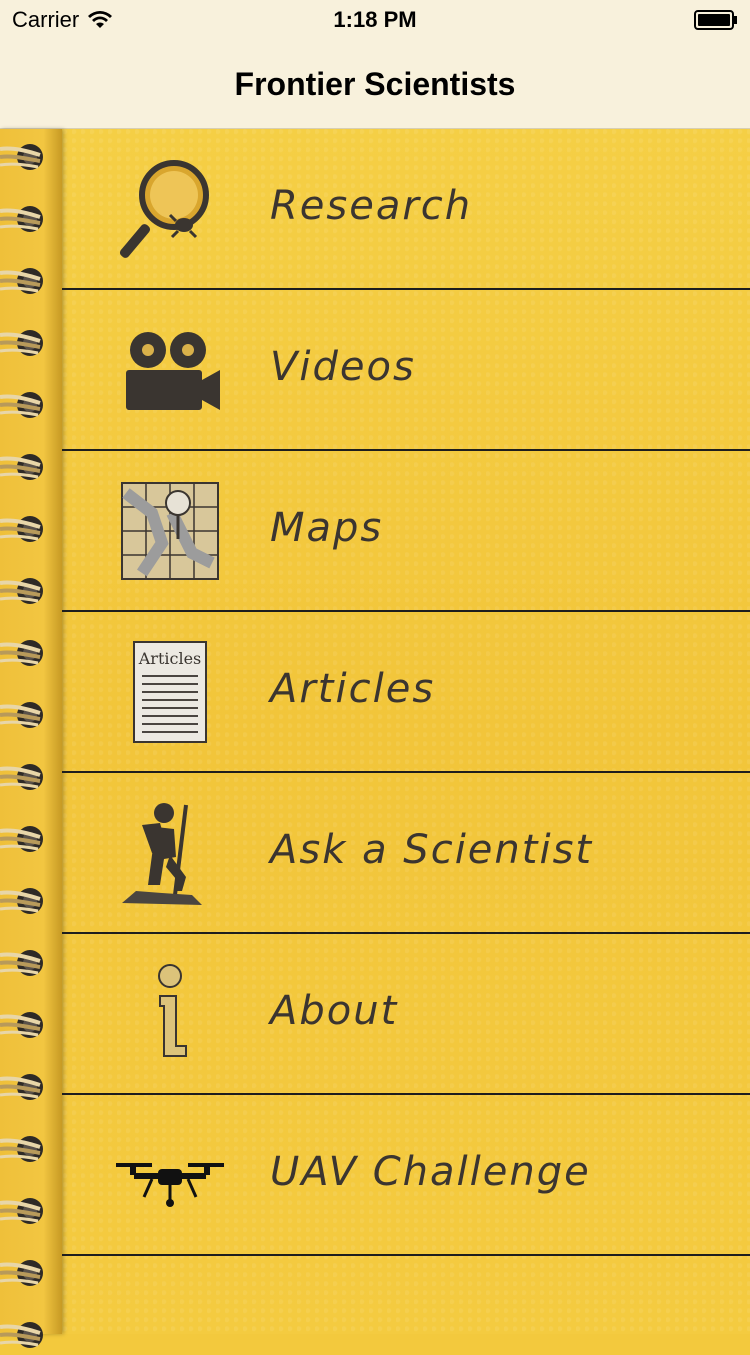  I want to click on menu-item-articles: Articles Articles, so click(406, 692).